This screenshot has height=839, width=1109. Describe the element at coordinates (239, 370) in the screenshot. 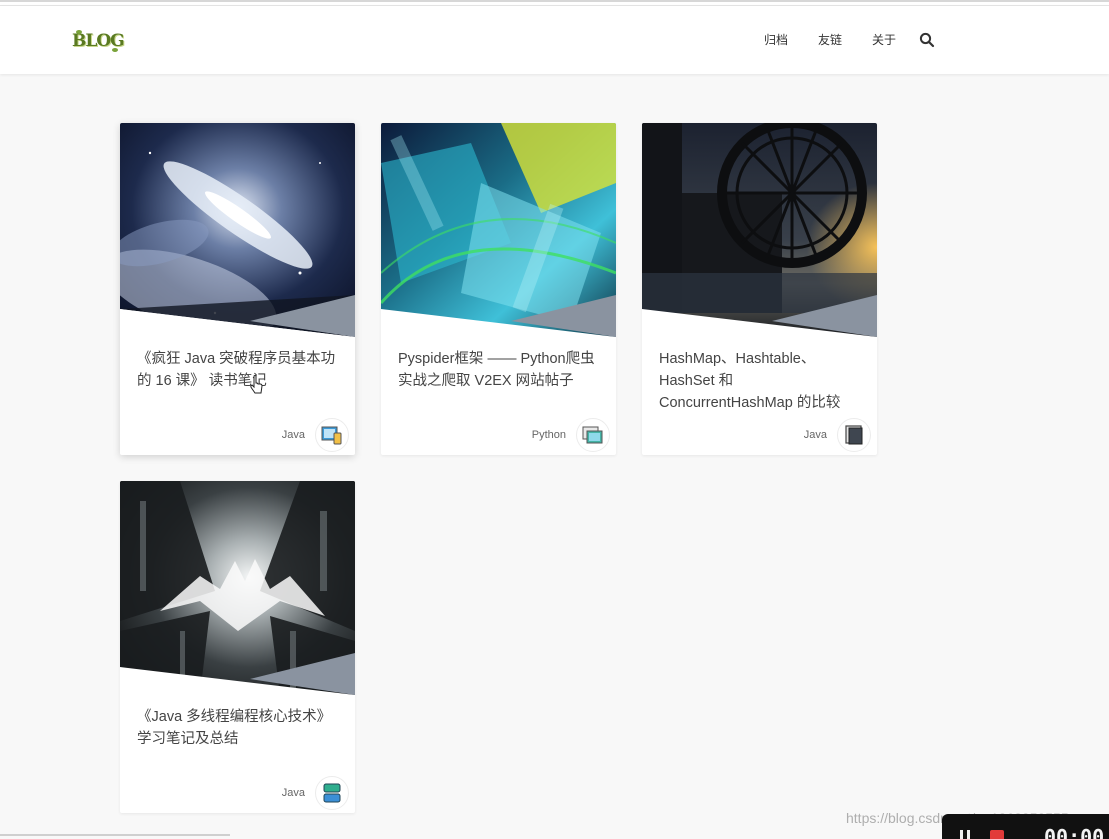

I see `post-title: 《疯狂 Java 突破程序员基本功的 16 课》 读书笔记` at that location.